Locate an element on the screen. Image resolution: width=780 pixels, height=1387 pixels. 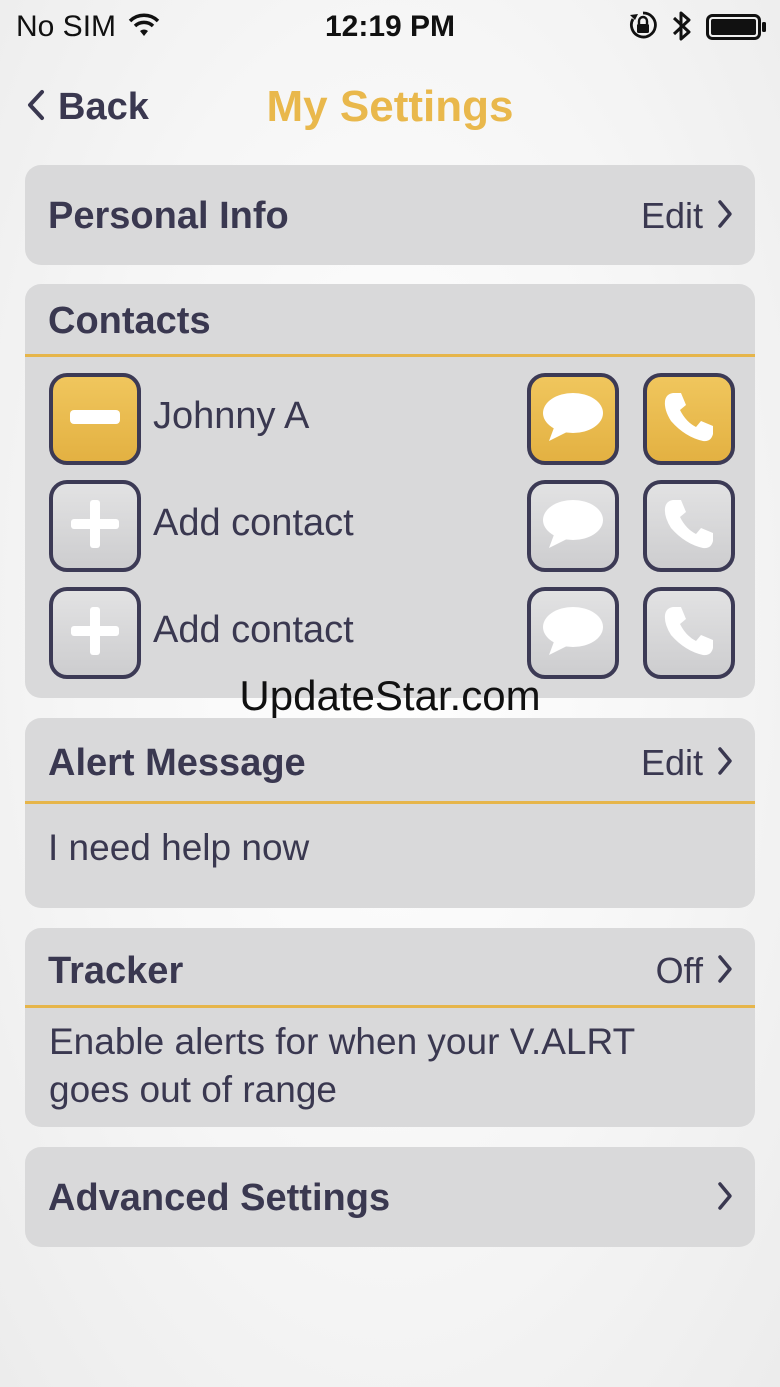
tracker-status-label: Off is located at coordinates (679, 970).